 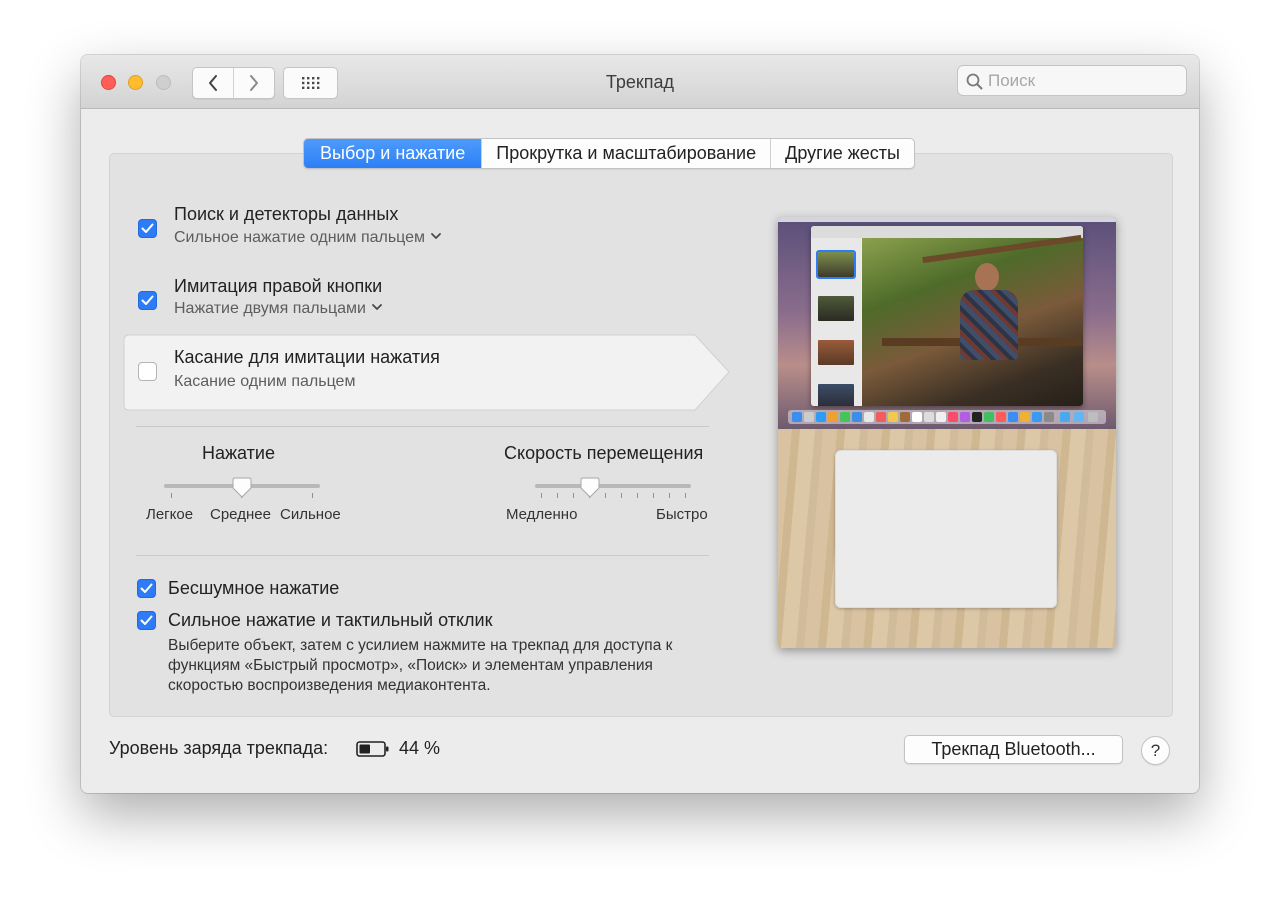 What do you see at coordinates (1002, 249) in the screenshot?
I see `photo-beam` at bounding box center [1002, 249].